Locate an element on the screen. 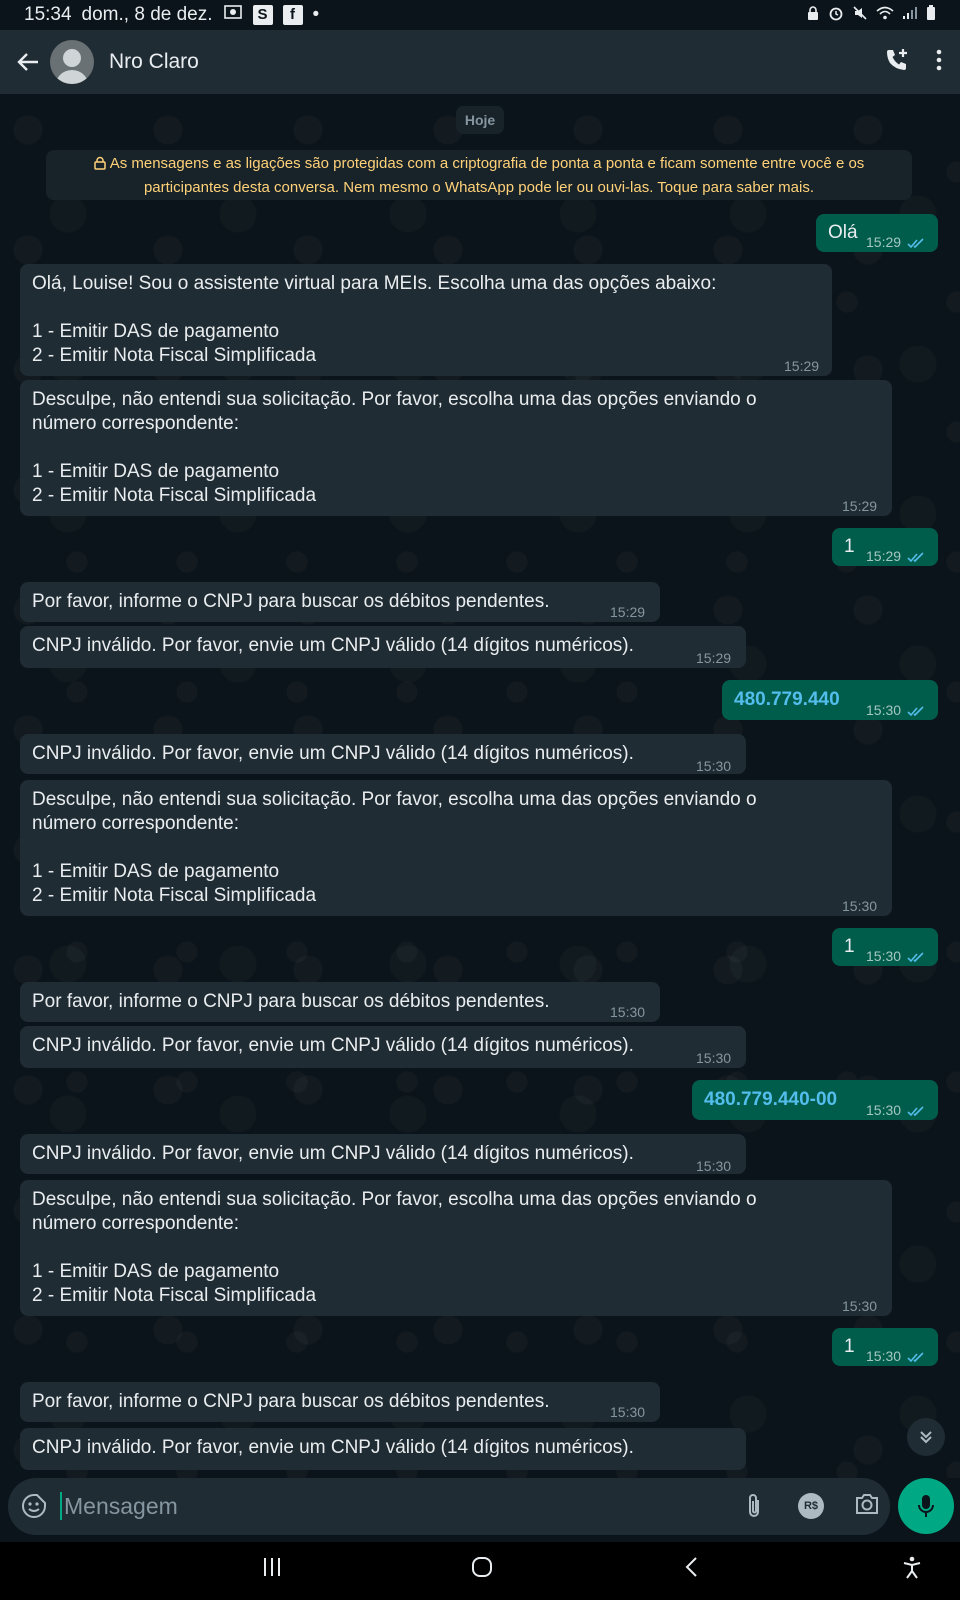  more-vertical-icon is located at coordinates (939, 59).